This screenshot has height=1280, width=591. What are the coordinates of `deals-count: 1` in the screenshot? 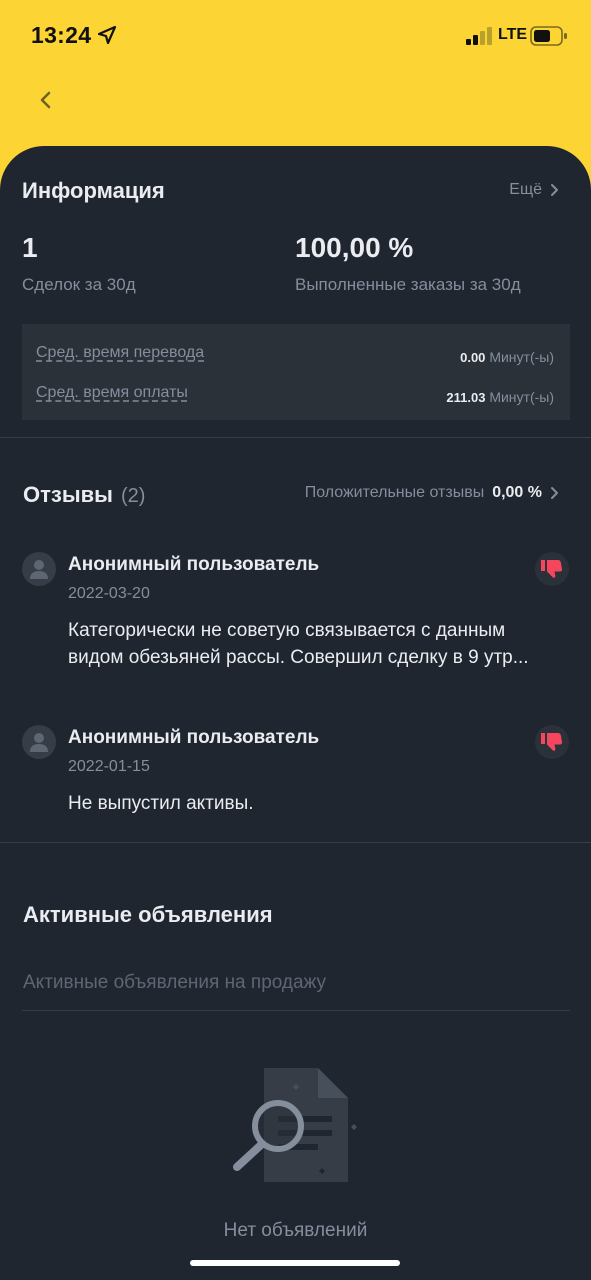 It's located at (30, 247).